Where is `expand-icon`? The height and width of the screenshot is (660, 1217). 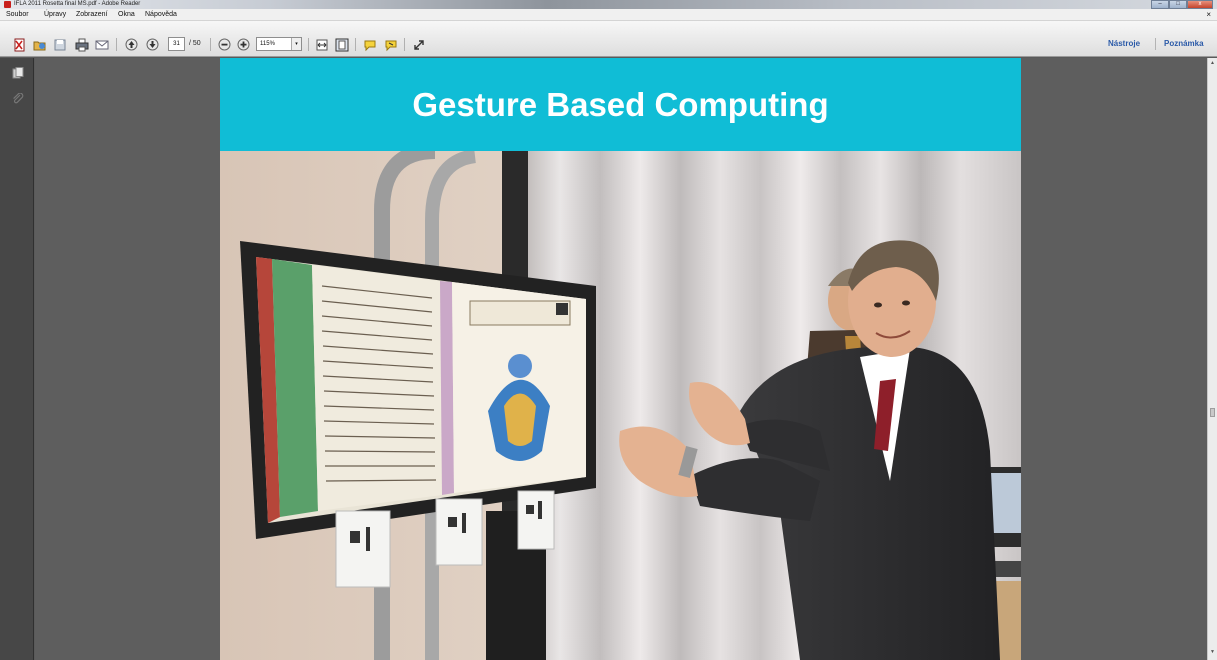
expand-icon is located at coordinates (418, 44).